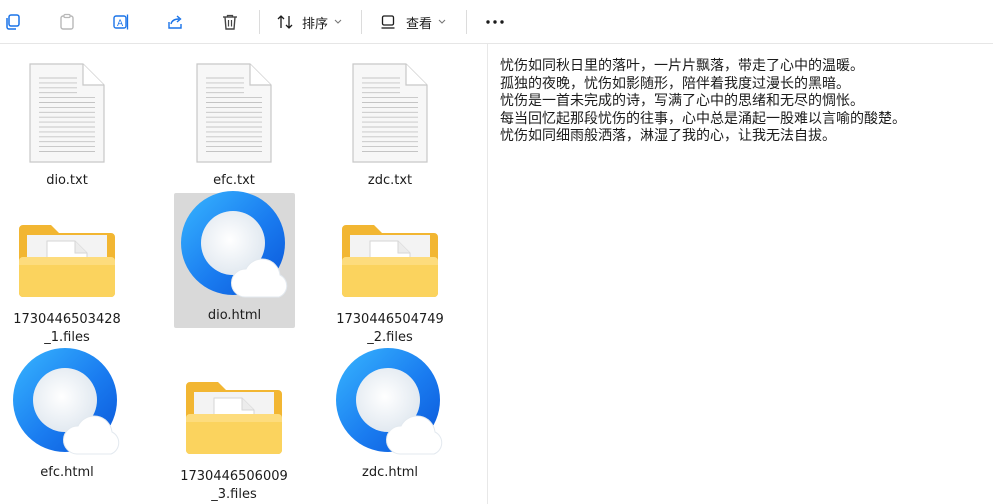 The image size is (993, 504). I want to click on file-name: efc.txt, so click(234, 180).